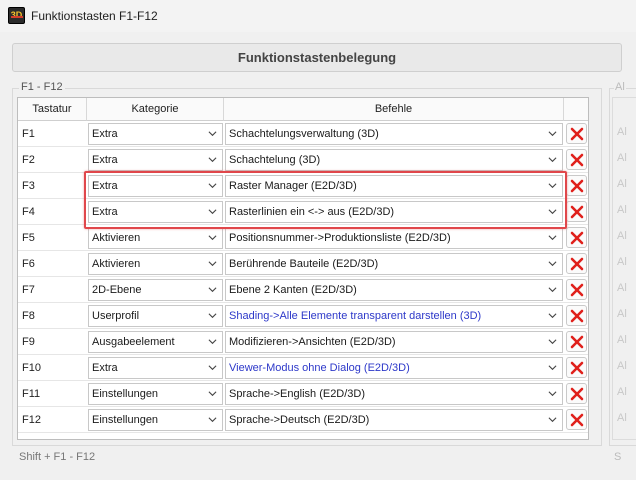 The width and height of the screenshot is (636, 480). I want to click on command-value: Ebene 2 Kanten (E2D/3D), so click(293, 290).